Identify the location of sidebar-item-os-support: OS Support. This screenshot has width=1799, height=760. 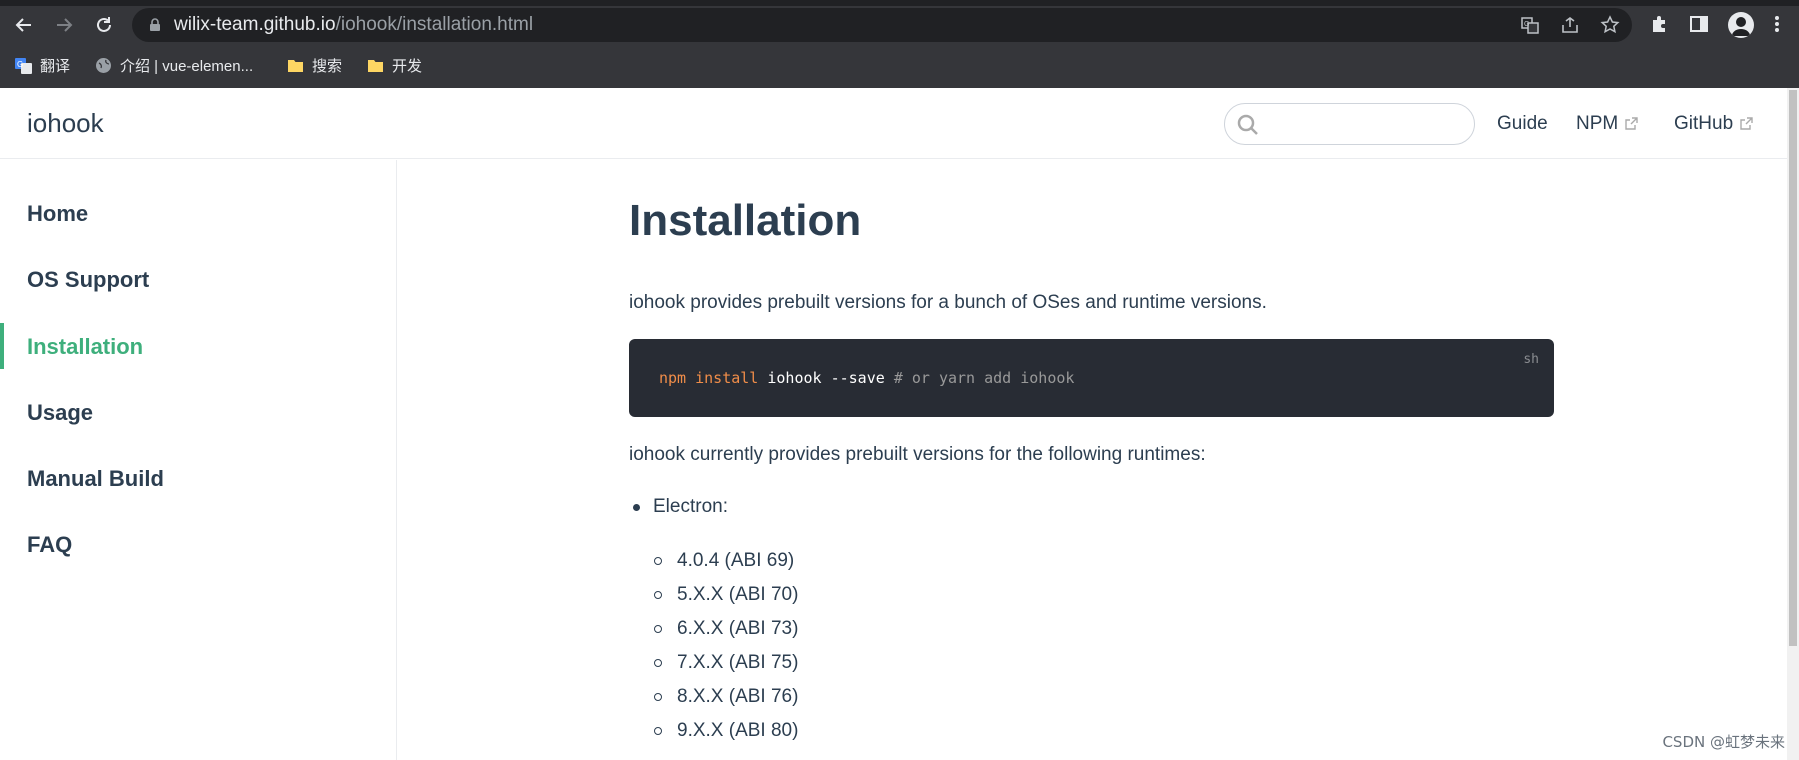
(88, 280).